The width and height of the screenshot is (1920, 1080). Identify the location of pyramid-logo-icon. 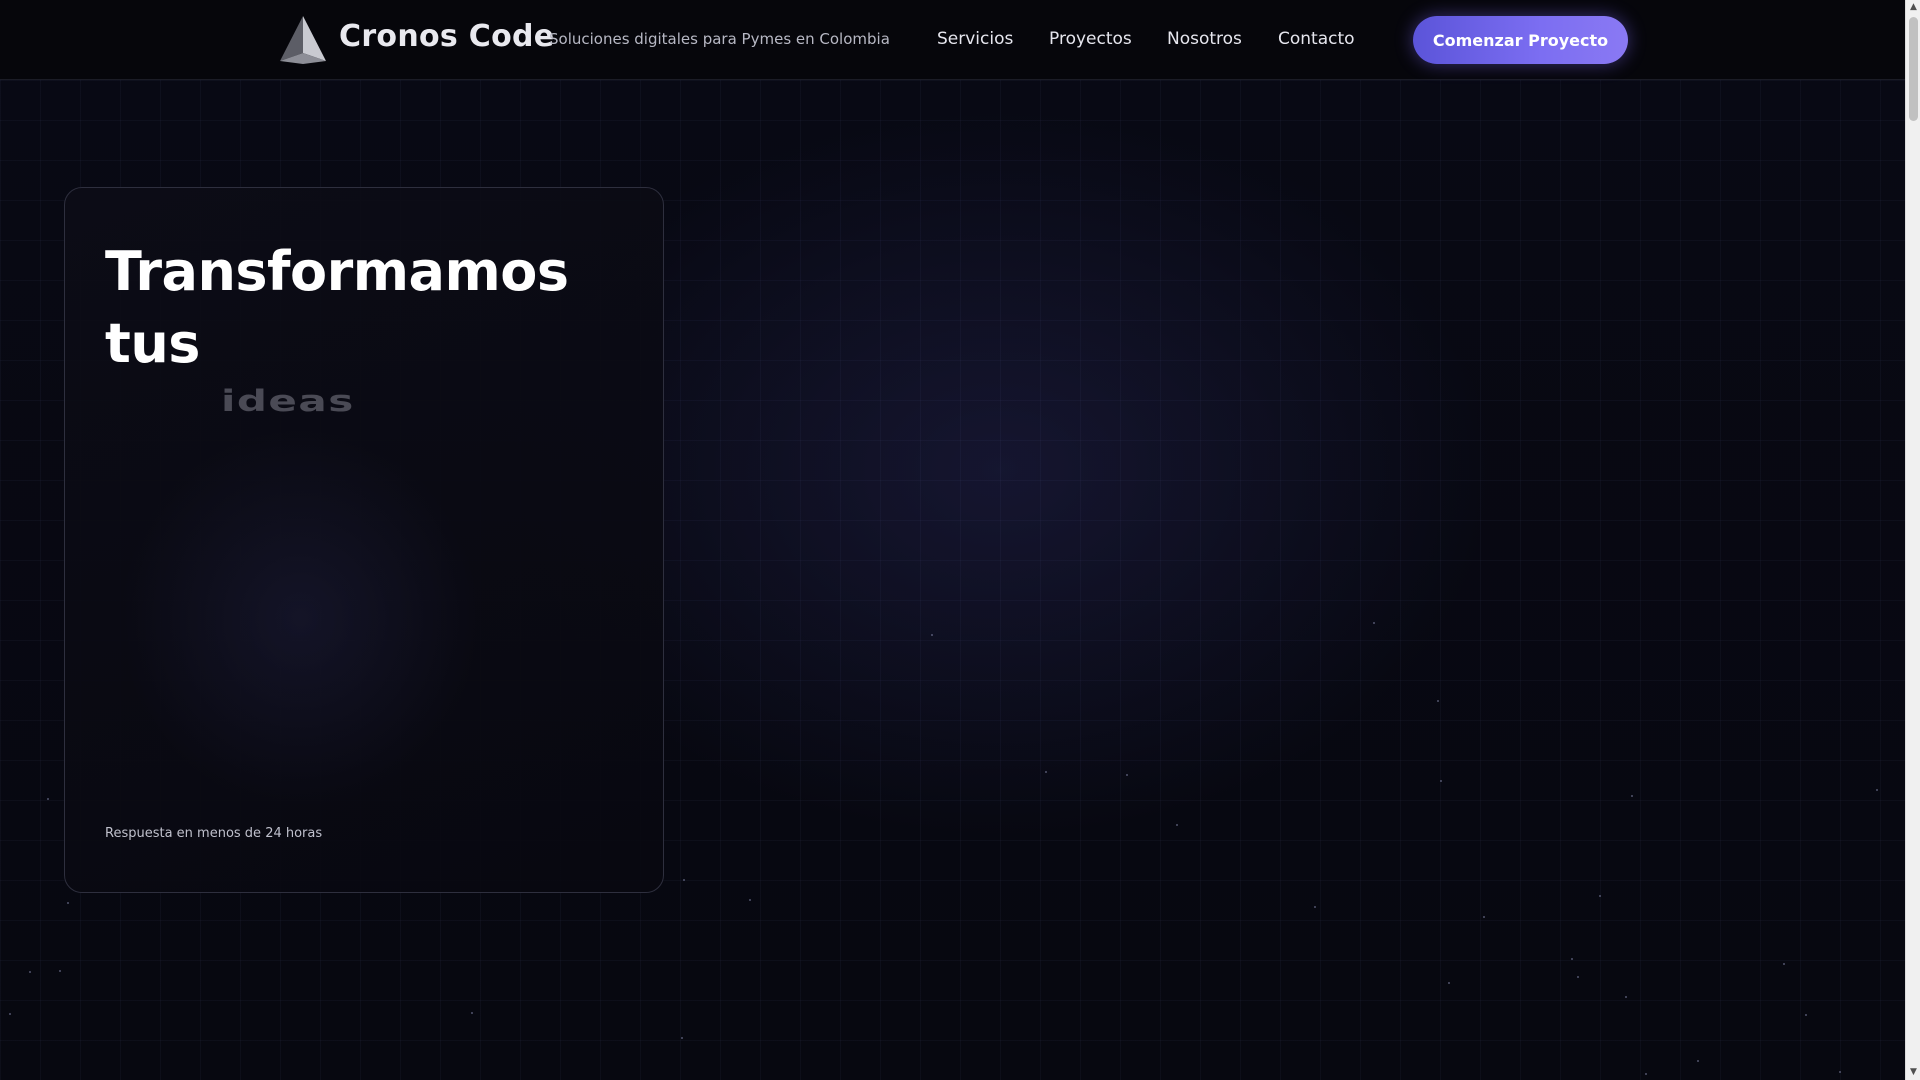
(303, 40).